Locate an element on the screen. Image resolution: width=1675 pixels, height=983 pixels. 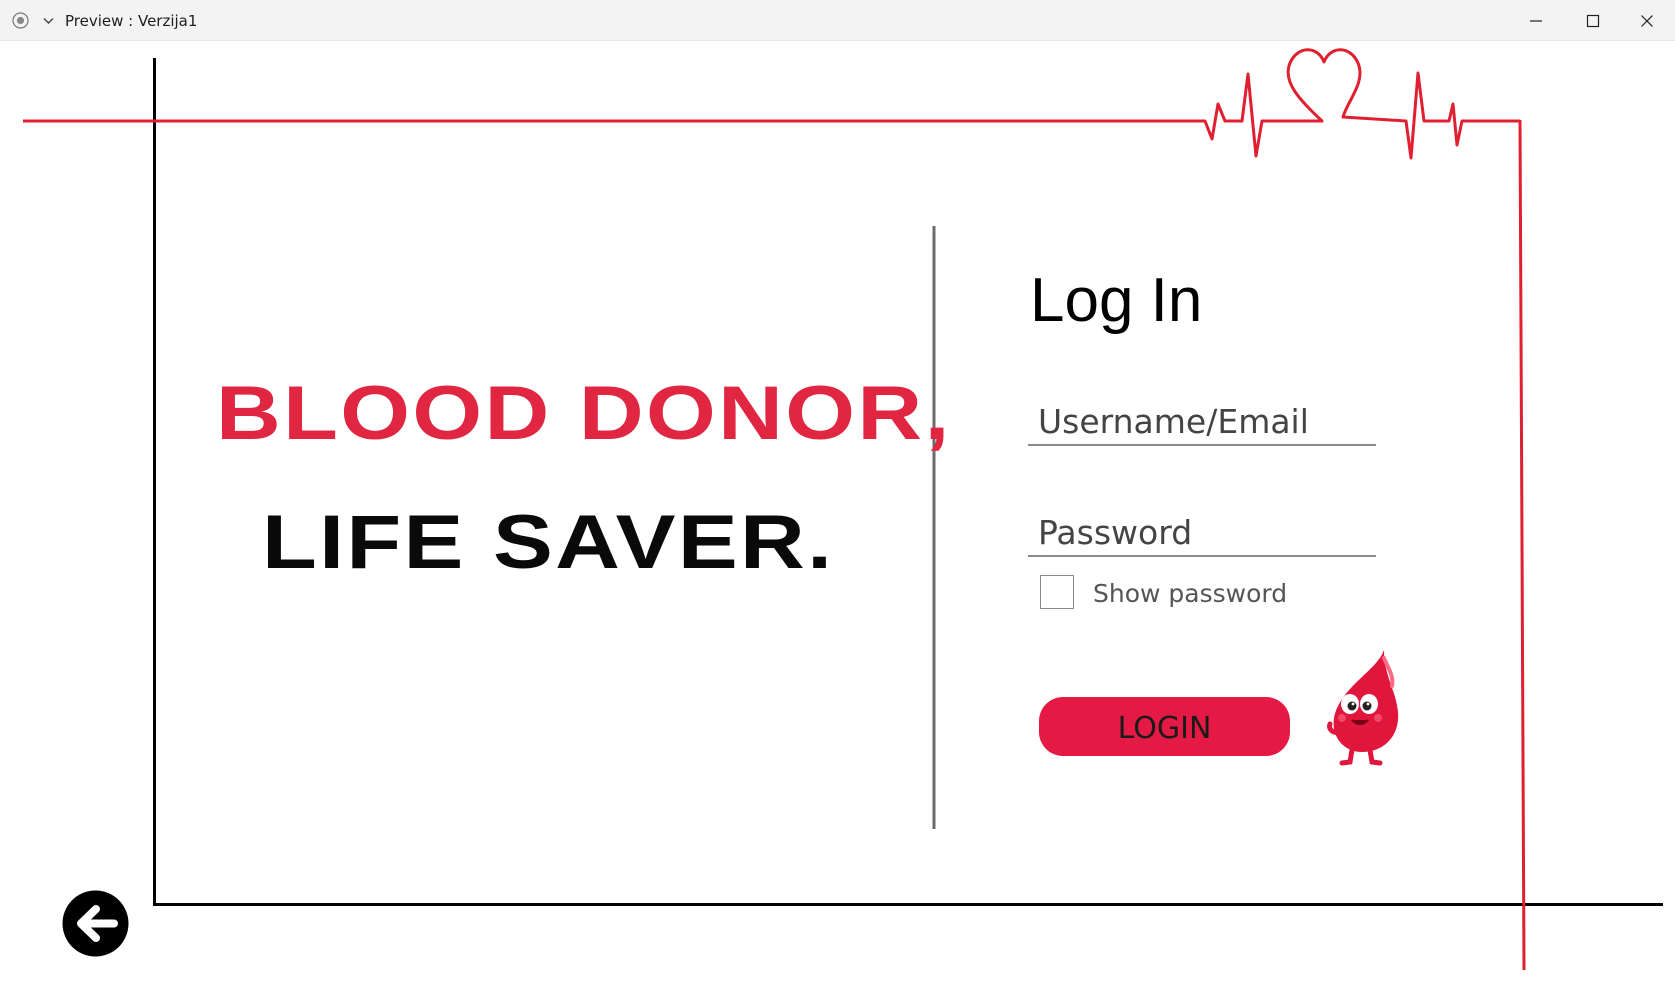
login-button-label: LOGIN is located at coordinates (1164, 728).